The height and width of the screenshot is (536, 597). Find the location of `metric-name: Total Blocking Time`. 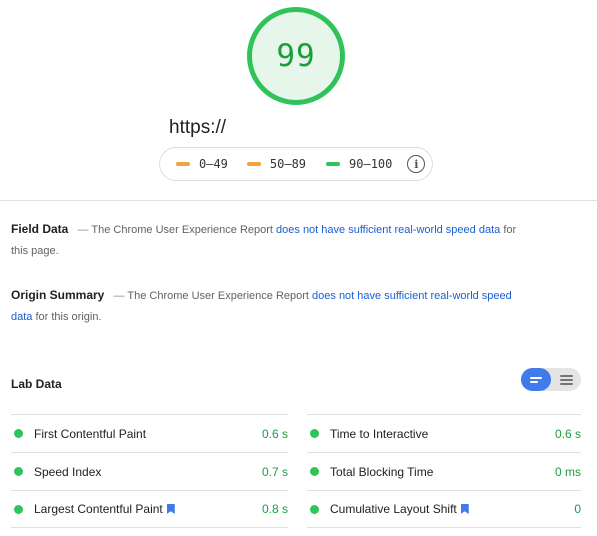

metric-name: Total Blocking Time is located at coordinates (382, 471).